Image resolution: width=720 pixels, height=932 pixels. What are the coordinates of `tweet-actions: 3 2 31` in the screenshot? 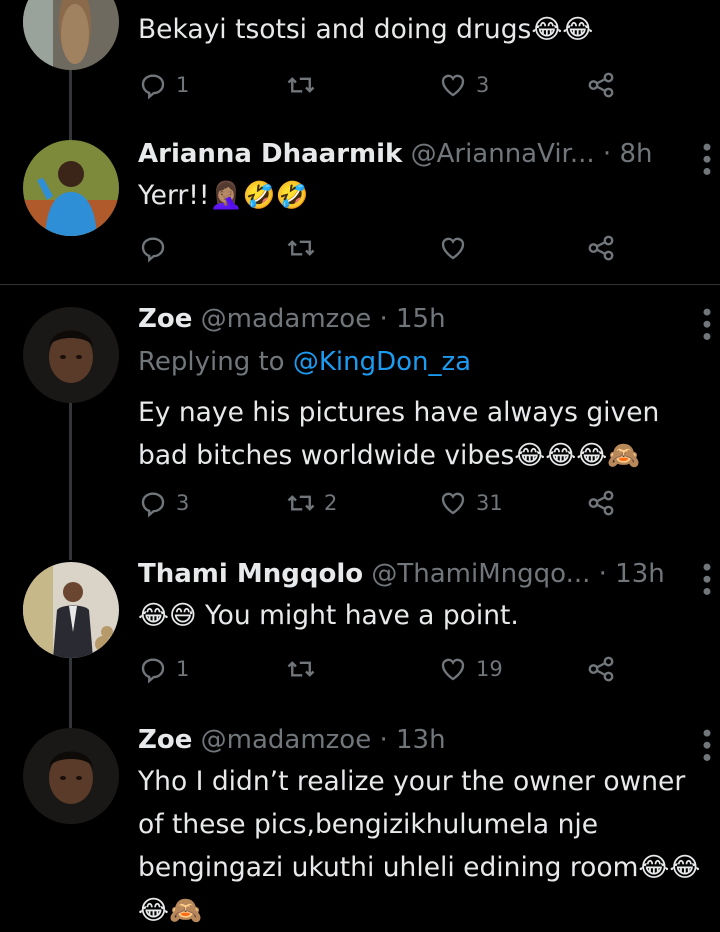 It's located at (378, 503).